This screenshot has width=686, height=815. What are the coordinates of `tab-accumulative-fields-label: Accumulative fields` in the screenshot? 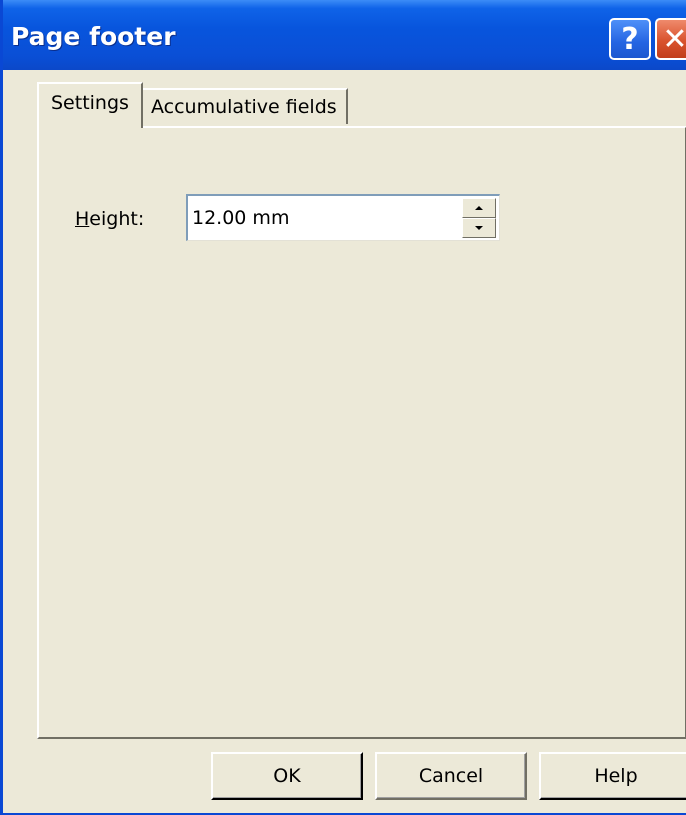 It's located at (244, 107).